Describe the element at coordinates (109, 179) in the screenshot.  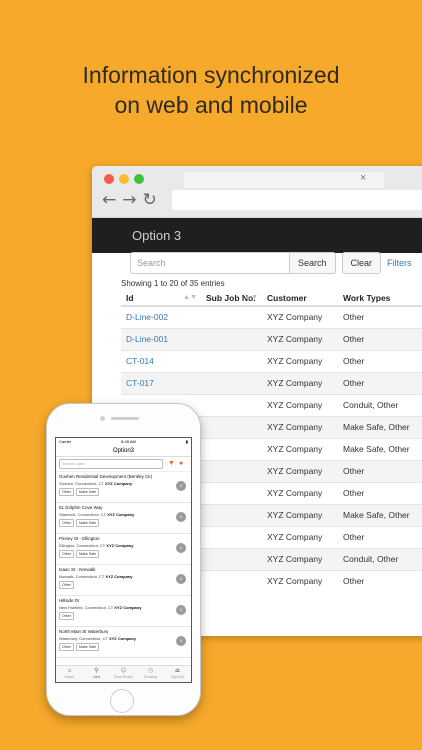
I see `close-window-dot` at that location.